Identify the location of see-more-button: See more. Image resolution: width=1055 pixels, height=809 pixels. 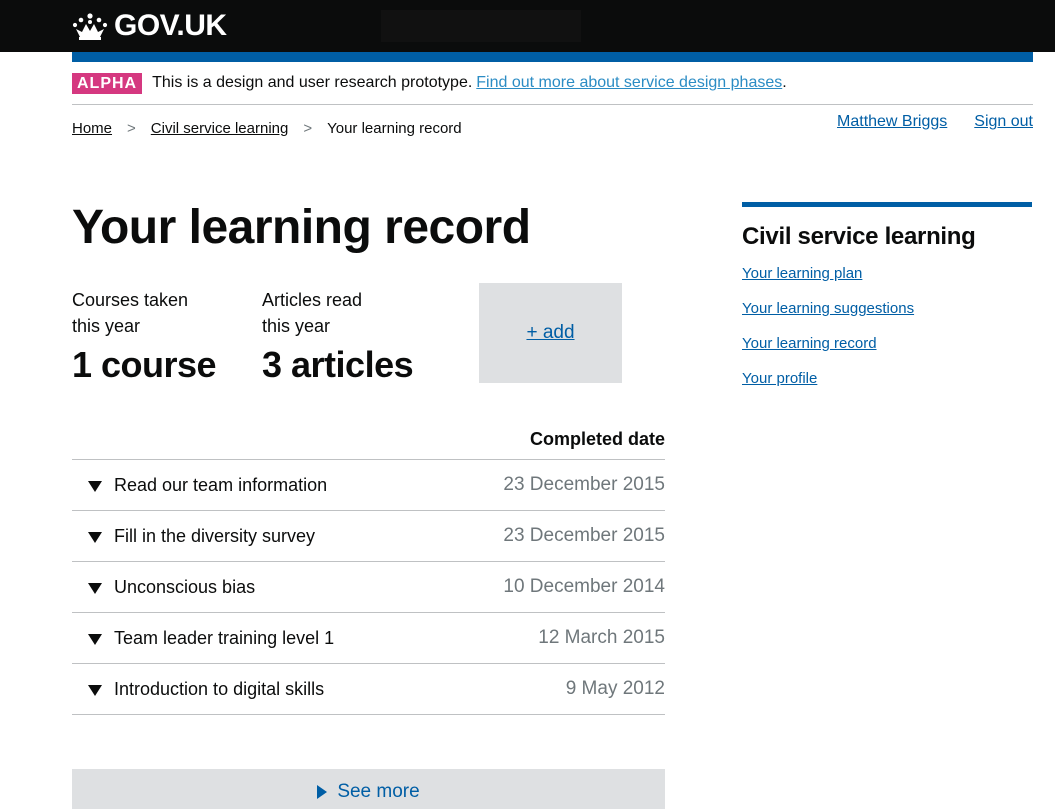
(368, 789).